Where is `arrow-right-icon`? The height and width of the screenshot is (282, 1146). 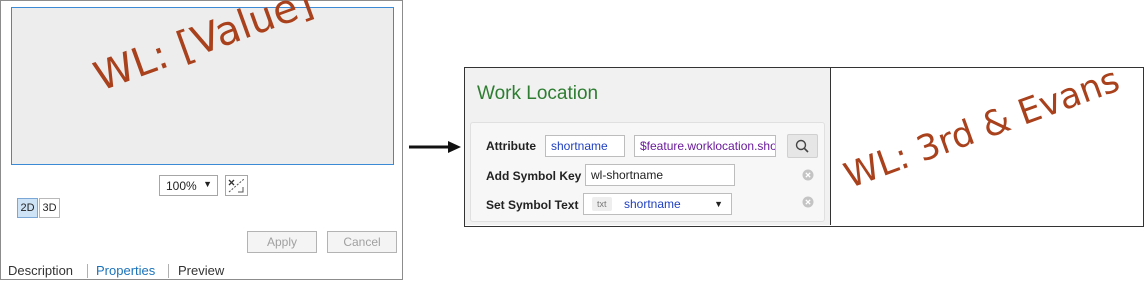
arrow-right-icon is located at coordinates (435, 147).